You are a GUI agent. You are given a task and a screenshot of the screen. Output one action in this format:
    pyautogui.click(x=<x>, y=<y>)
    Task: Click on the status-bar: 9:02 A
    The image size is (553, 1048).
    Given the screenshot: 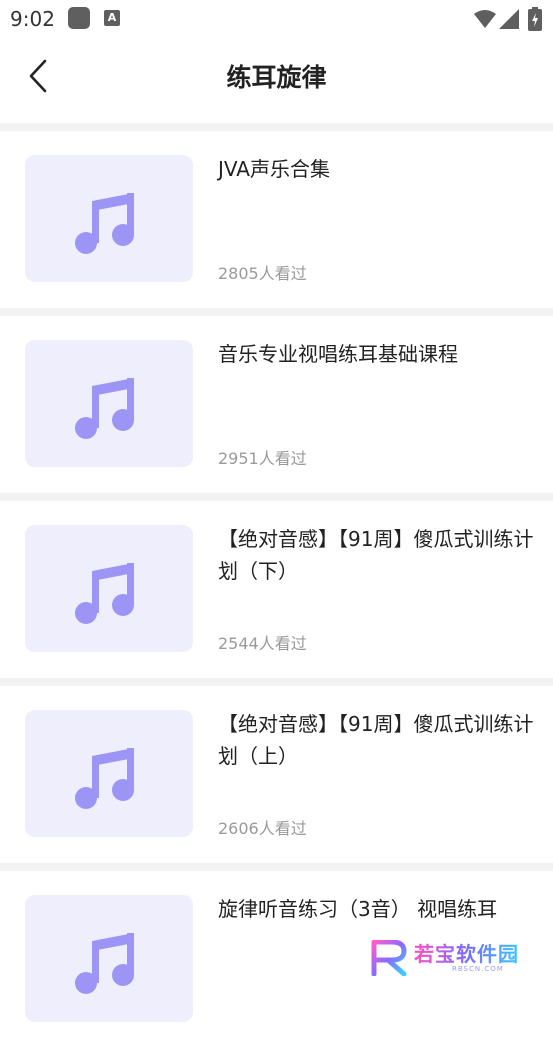 What is the action you would take?
    pyautogui.click(x=276, y=19)
    